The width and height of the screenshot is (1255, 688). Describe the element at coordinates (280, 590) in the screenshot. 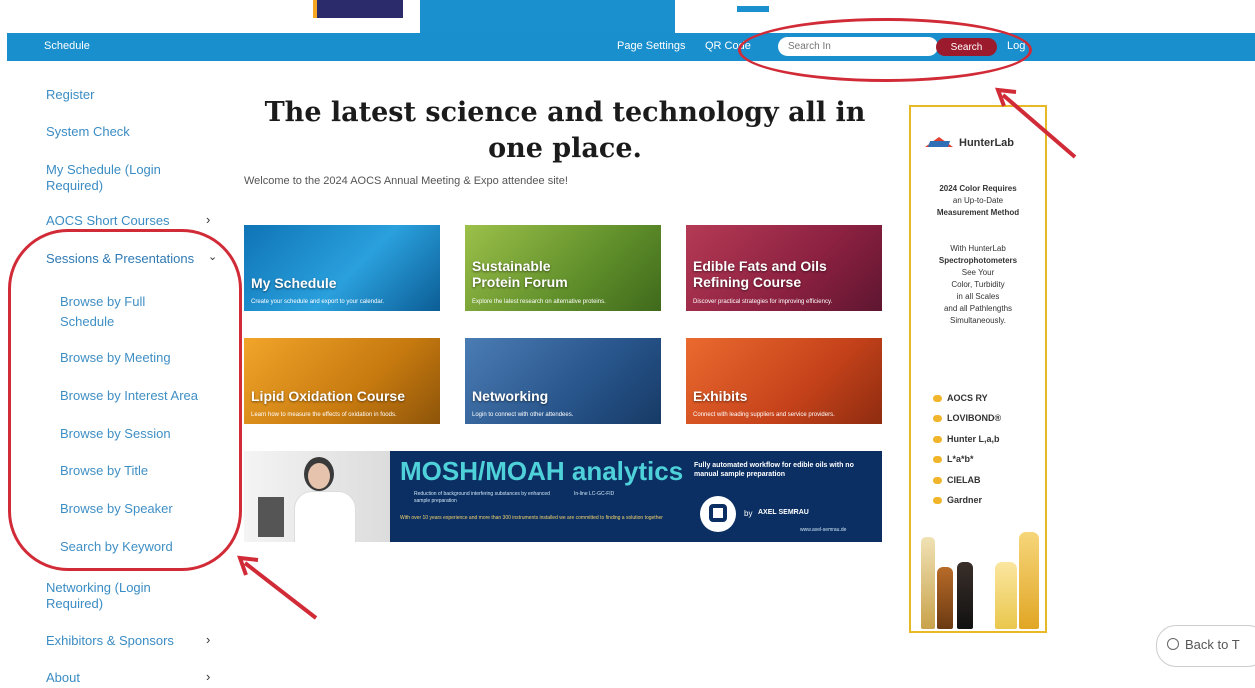

I see `arrow-to-sidebar` at that location.